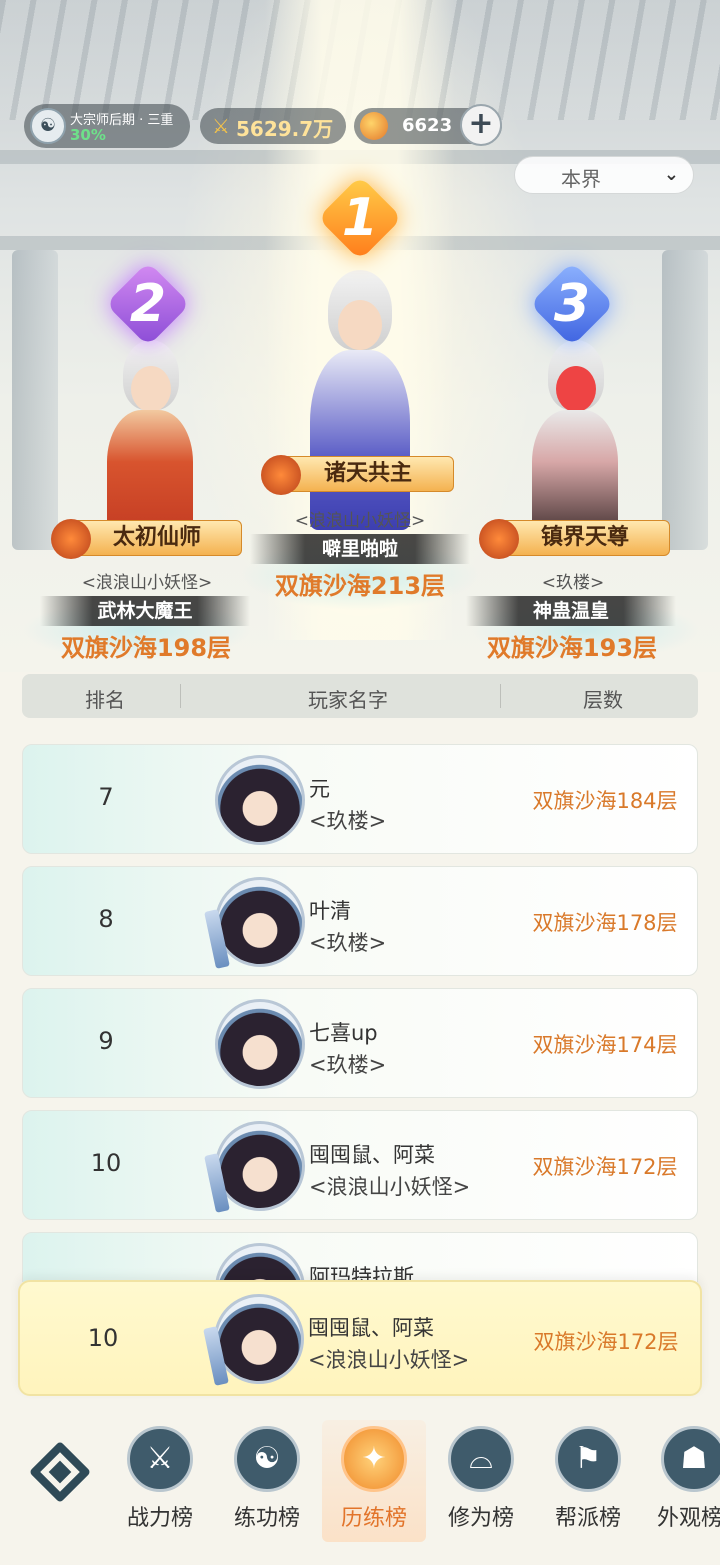  I want to click on coin-icon, so click(374, 126).